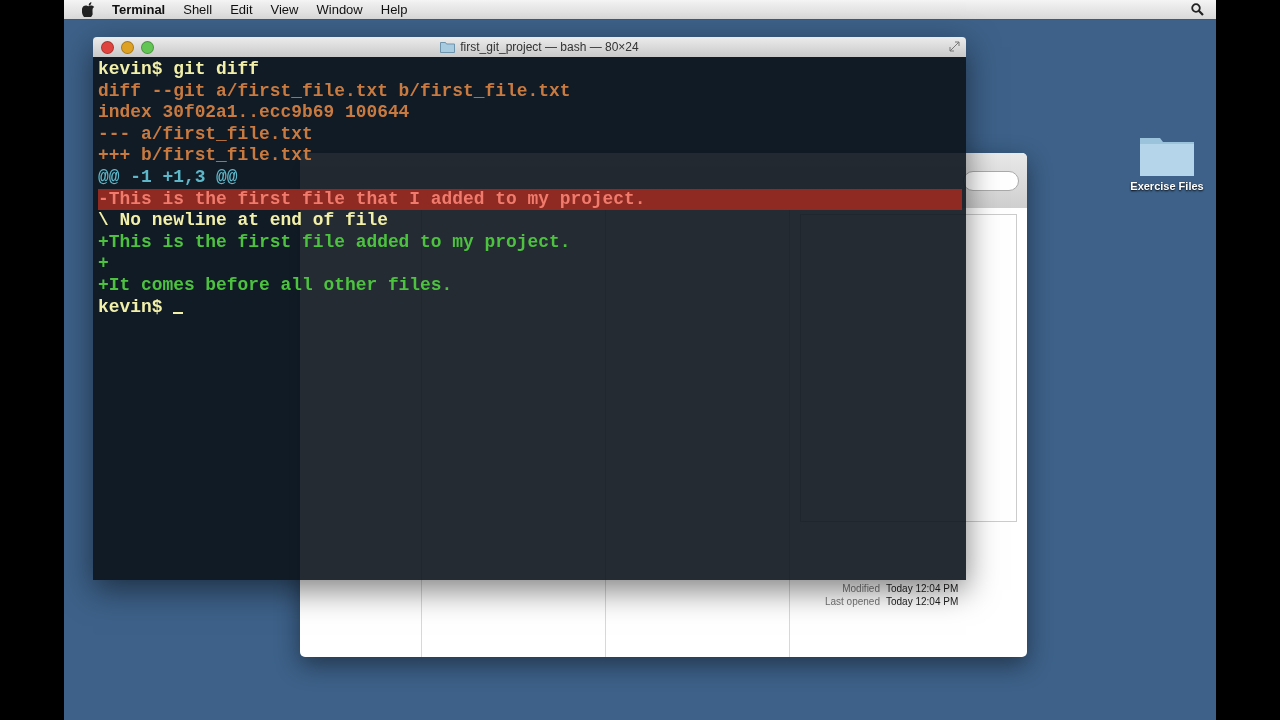  Describe the element at coordinates (851, 601) in the screenshot. I see `info-label: Last opened` at that location.